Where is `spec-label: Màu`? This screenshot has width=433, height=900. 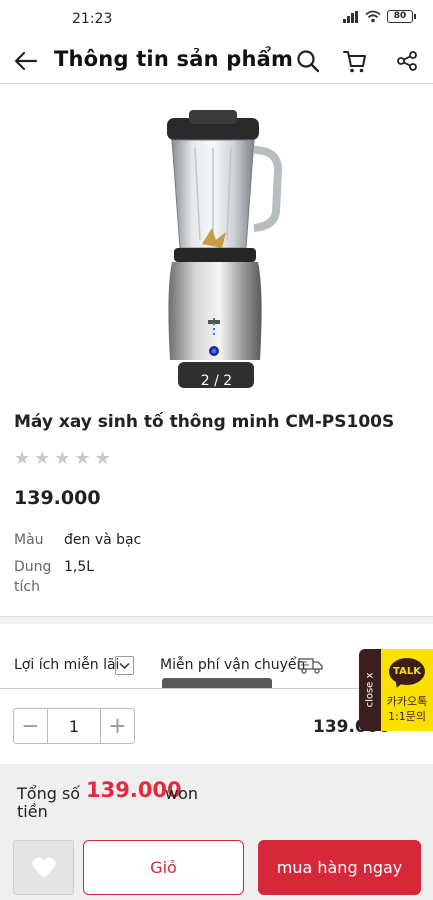 spec-label: Màu is located at coordinates (29, 540).